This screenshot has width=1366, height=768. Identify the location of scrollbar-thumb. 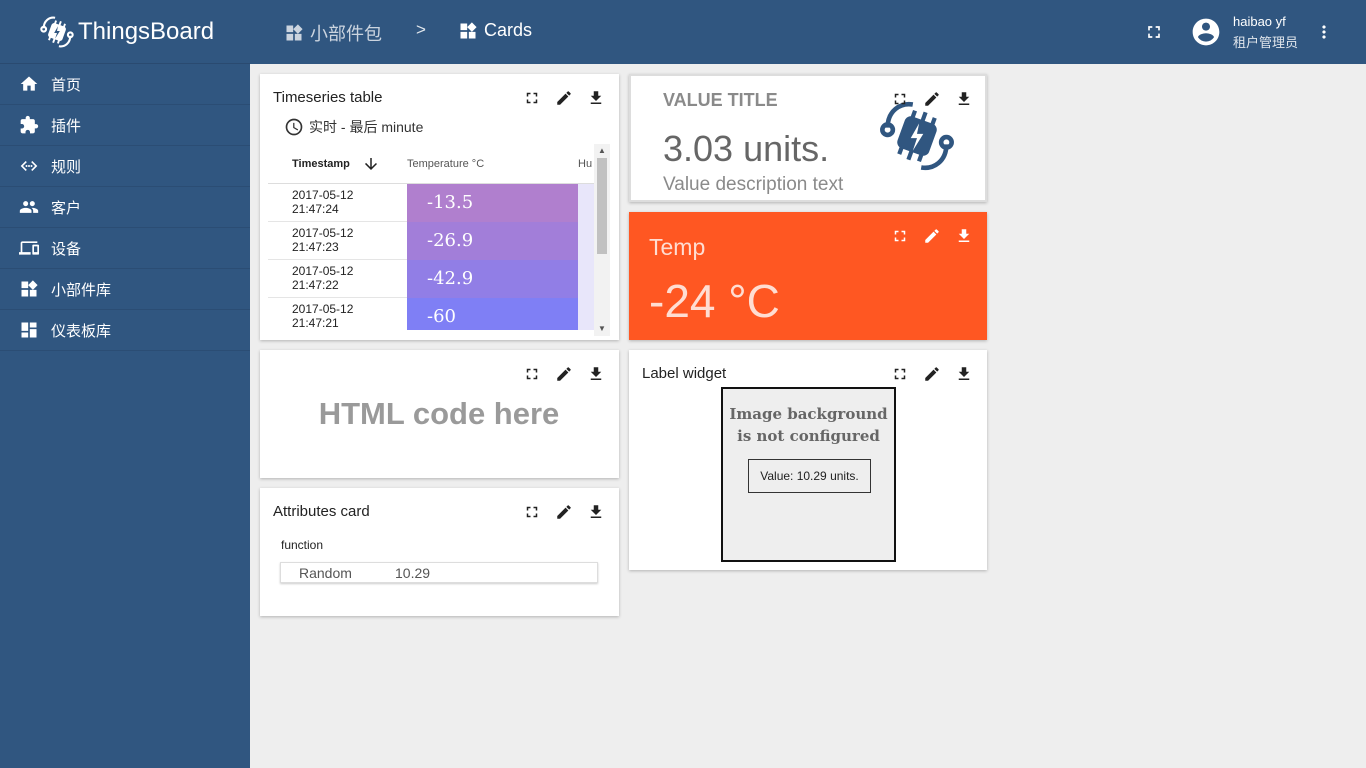
(602, 206).